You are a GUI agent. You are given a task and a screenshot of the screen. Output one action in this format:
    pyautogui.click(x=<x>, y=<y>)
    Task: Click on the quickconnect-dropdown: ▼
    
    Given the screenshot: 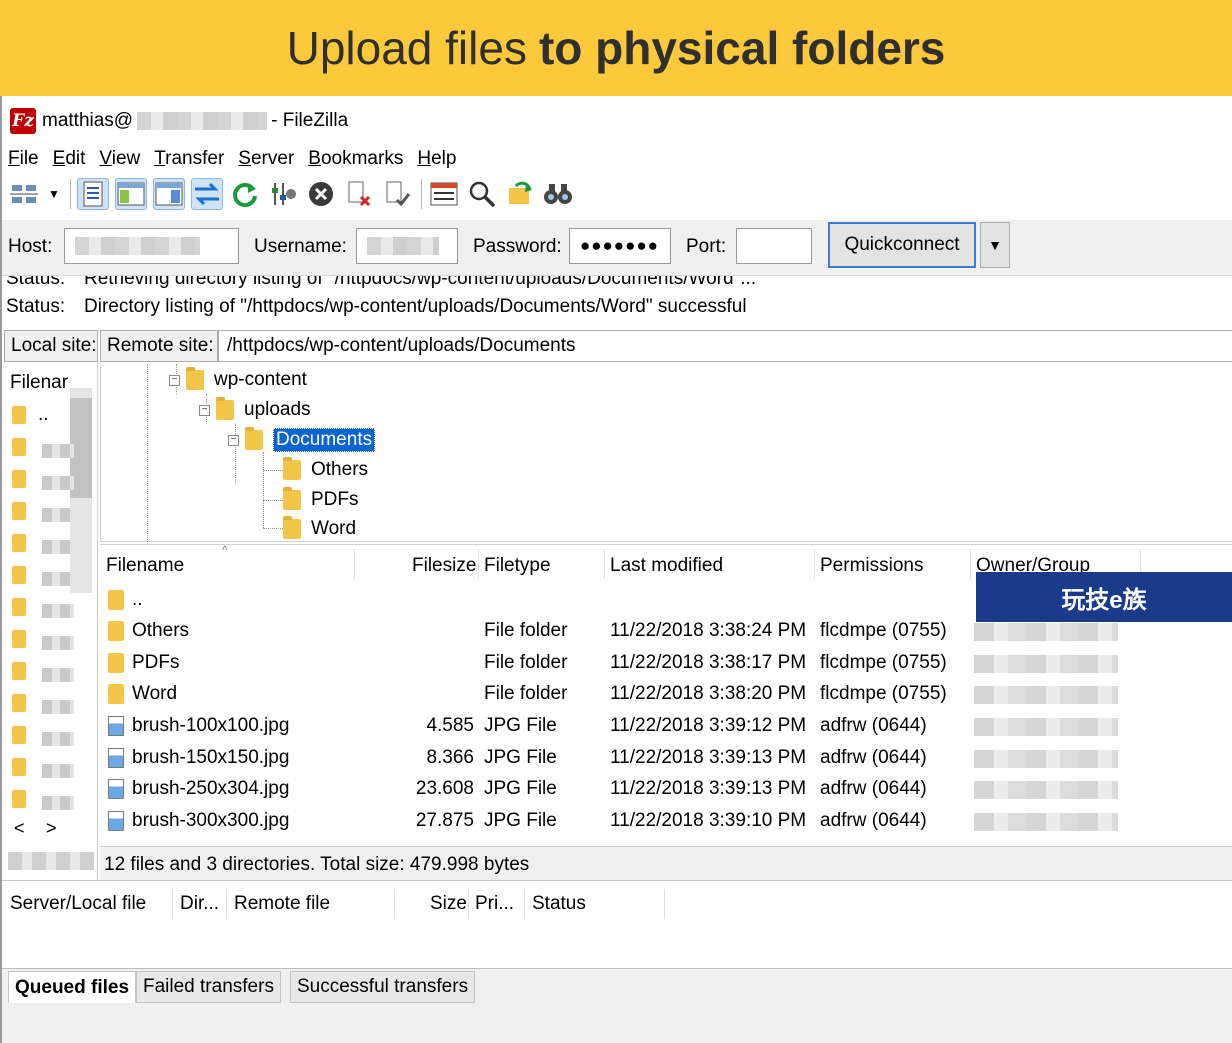 What is the action you would take?
    pyautogui.click(x=995, y=245)
    